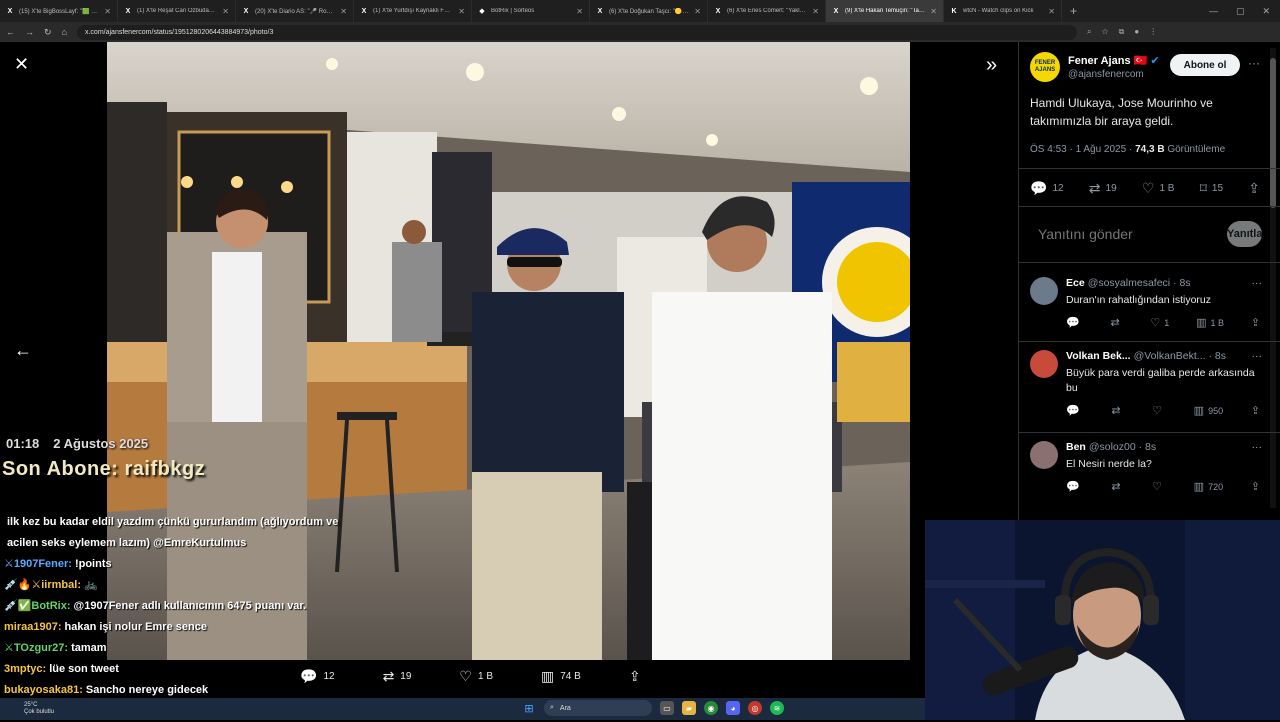  Describe the element at coordinates (649, 11) in the screenshot. I see `browser-tab: X (6) X'te Doğukan Taşcı: "🟡 Fen ✕` at that location.